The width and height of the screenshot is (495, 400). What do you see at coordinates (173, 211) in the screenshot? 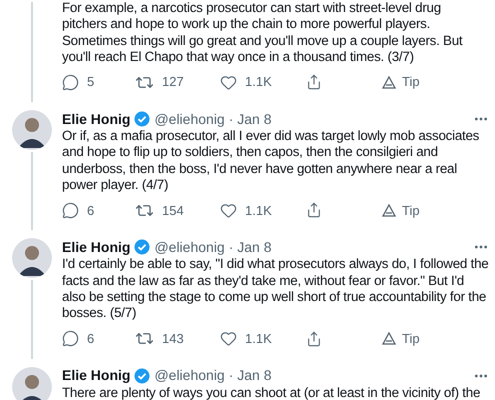
I see `retweet-count: 154` at bounding box center [173, 211].